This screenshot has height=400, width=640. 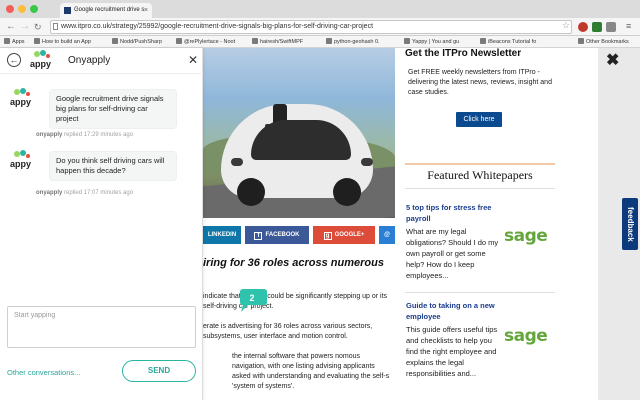 I want to click on article-hero-image, so click(x=299, y=133).